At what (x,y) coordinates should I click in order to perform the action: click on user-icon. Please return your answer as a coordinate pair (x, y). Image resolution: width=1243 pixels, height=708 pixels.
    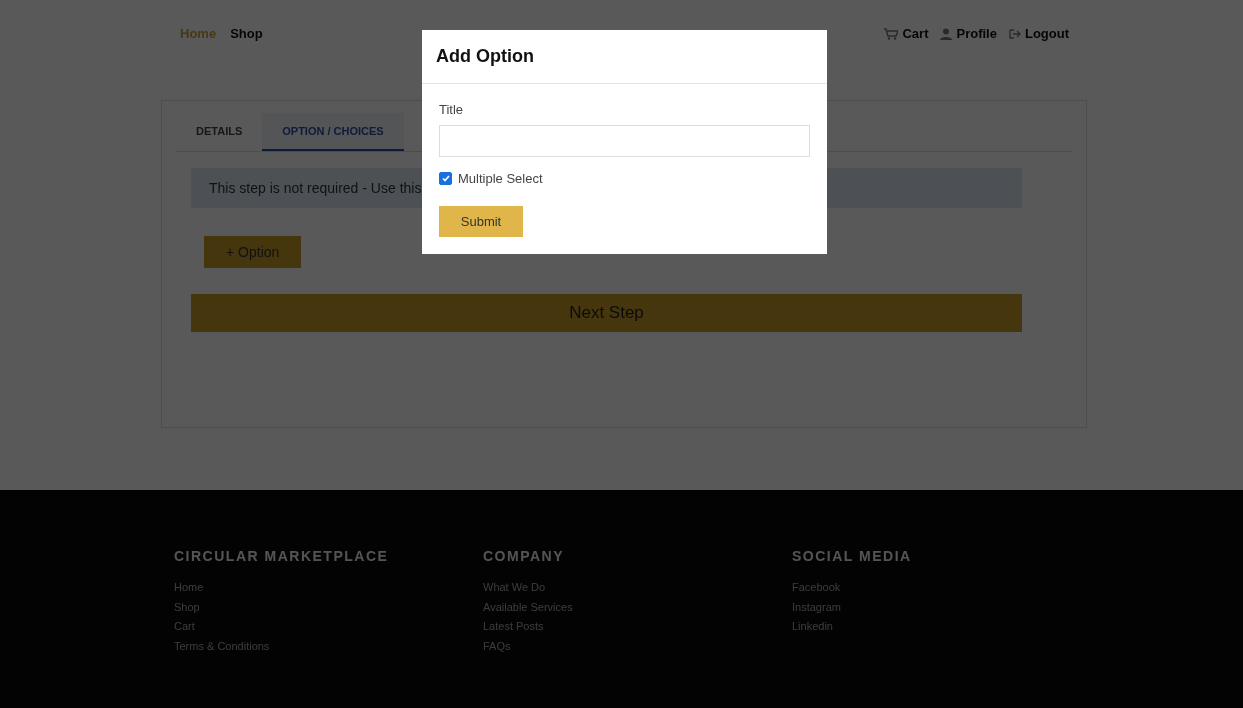
    Looking at the image, I should click on (946, 33).